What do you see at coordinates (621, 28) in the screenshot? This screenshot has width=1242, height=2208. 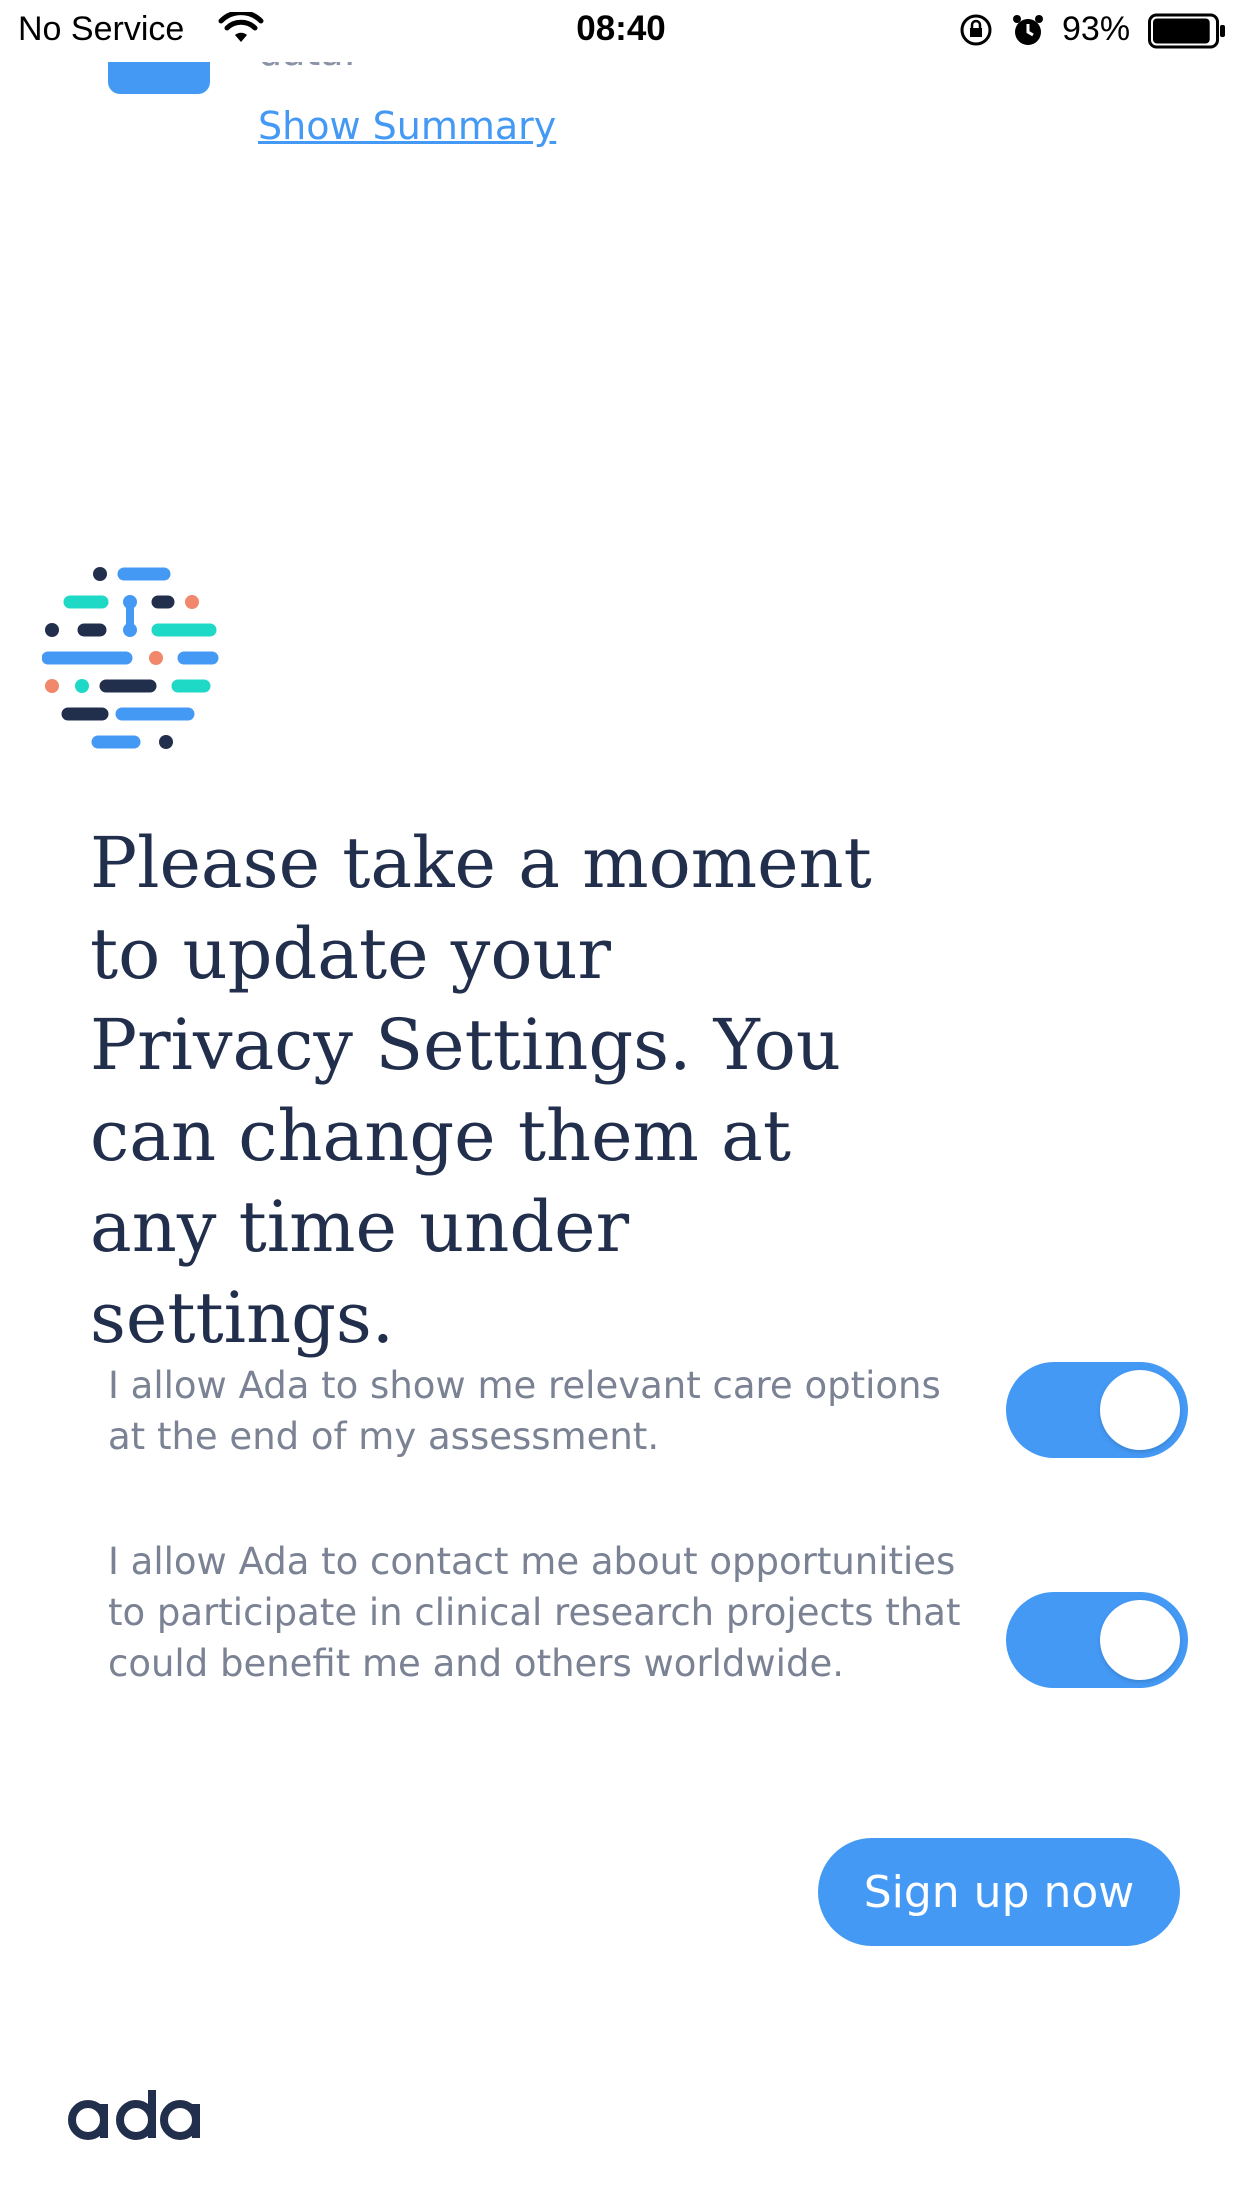 I see `clock: 08:40` at bounding box center [621, 28].